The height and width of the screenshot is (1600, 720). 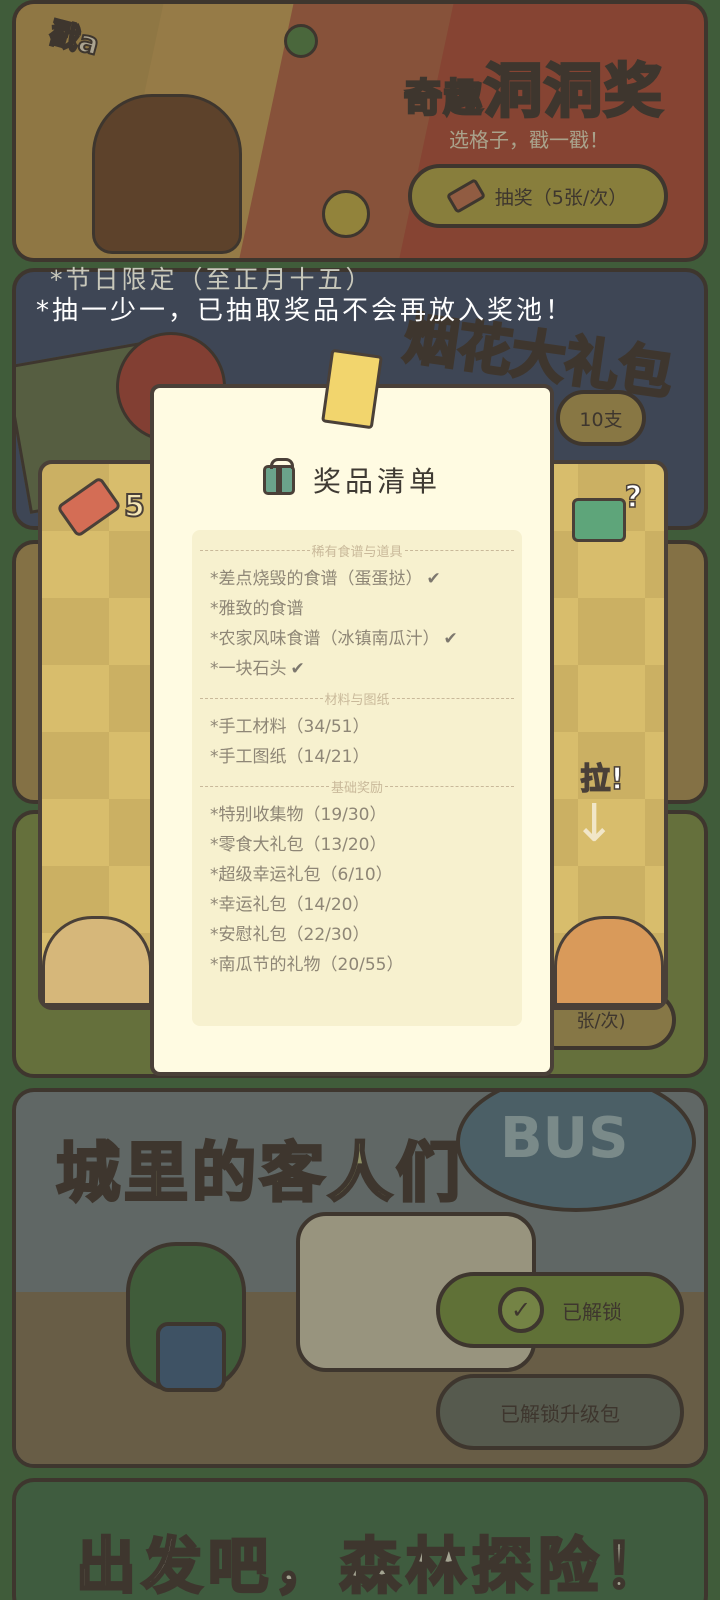 I want to click on section-heading-label: 材料与图纸, so click(x=357, y=700).